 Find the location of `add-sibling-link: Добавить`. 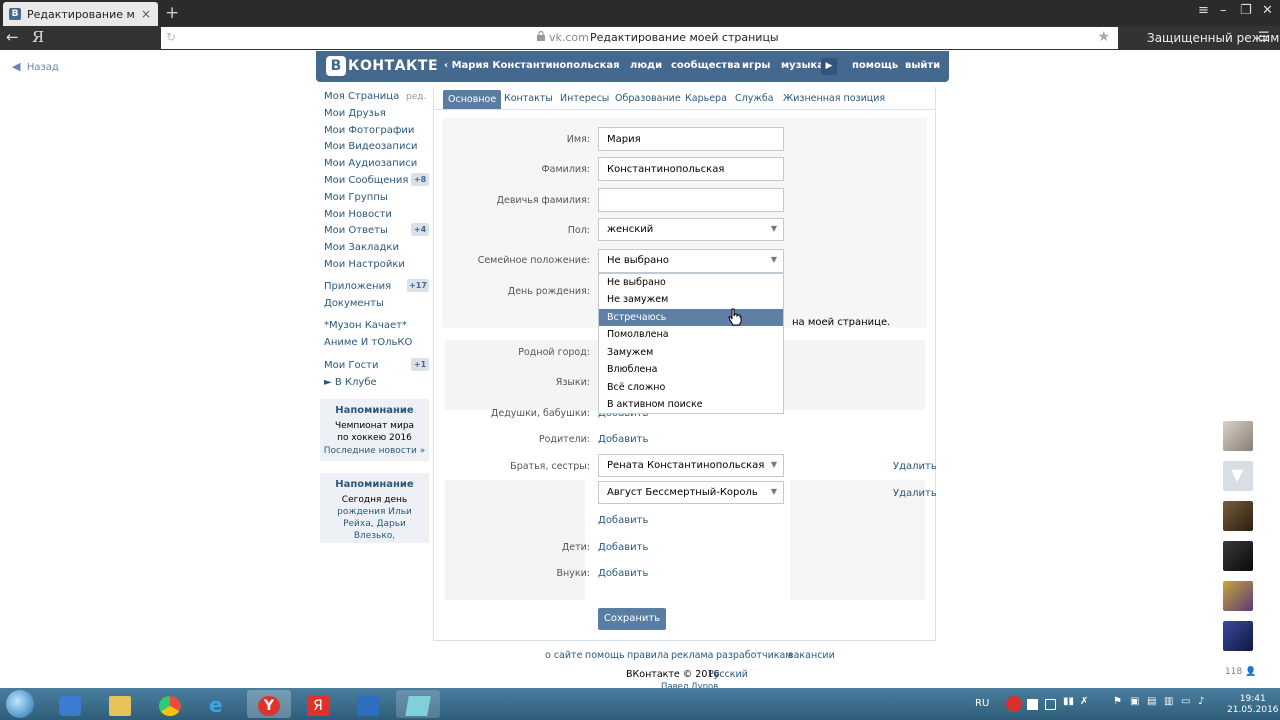

add-sibling-link: Добавить is located at coordinates (623, 520).